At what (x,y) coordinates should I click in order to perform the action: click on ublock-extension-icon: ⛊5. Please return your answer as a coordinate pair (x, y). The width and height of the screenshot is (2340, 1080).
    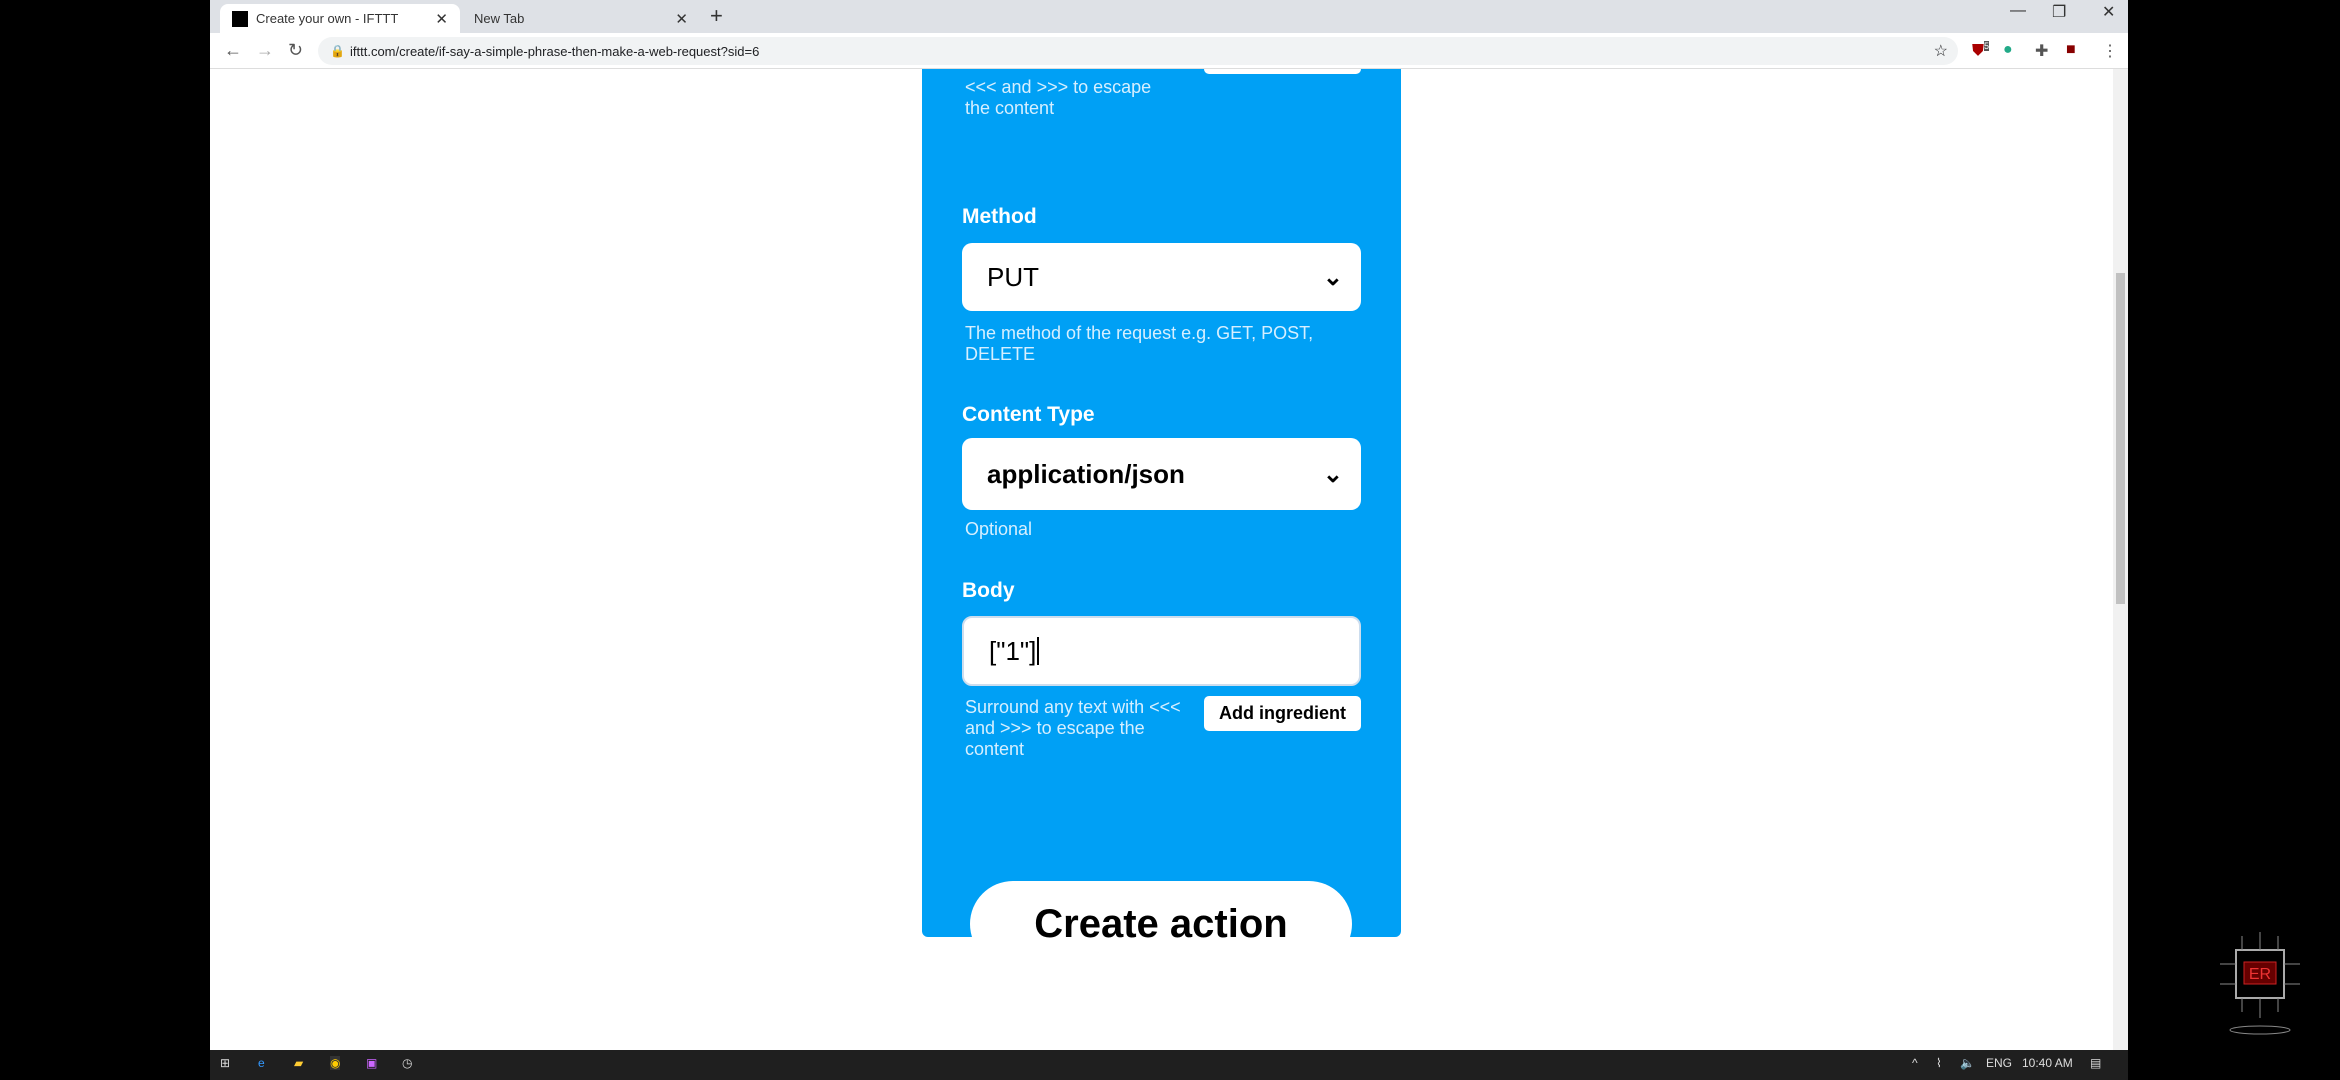
    Looking at the image, I should click on (1981, 50).